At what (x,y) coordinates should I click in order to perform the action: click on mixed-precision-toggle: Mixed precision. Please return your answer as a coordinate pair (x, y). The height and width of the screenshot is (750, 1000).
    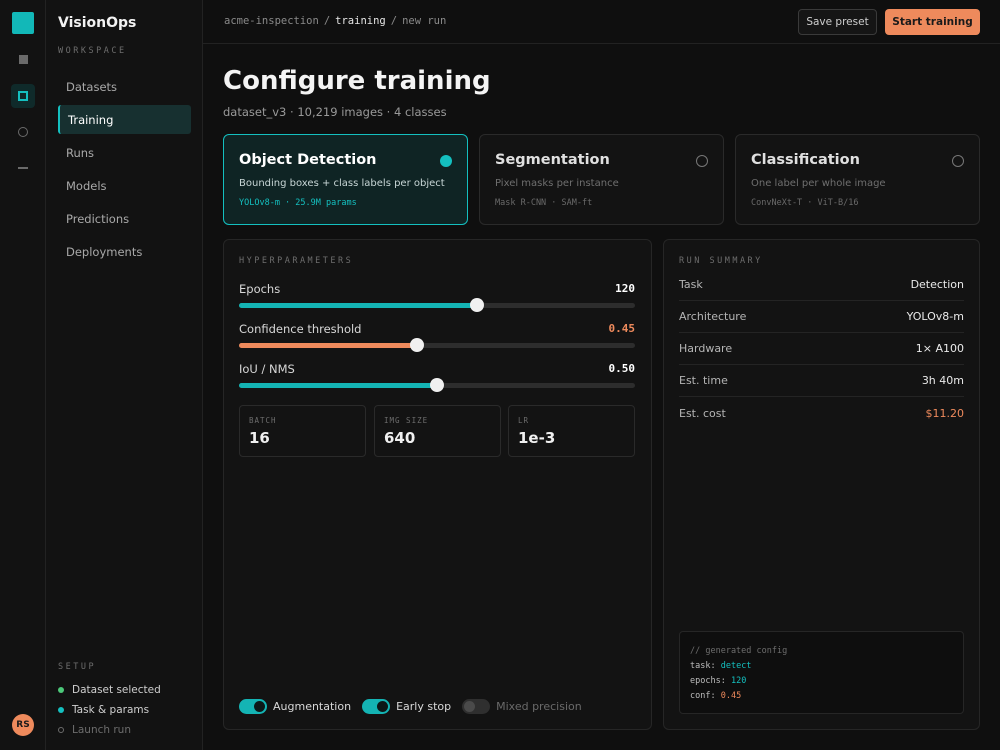
    Looking at the image, I should click on (522, 706).